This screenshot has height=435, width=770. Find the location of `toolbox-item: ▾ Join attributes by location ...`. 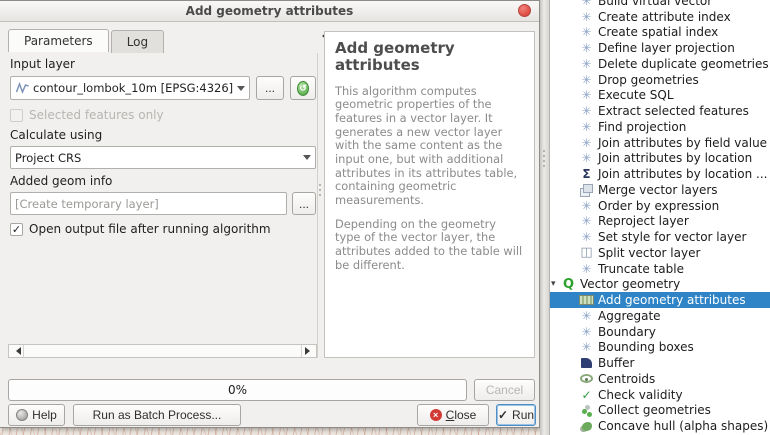

toolbox-item: ▾ Join attributes by location ... is located at coordinates (660, 174).